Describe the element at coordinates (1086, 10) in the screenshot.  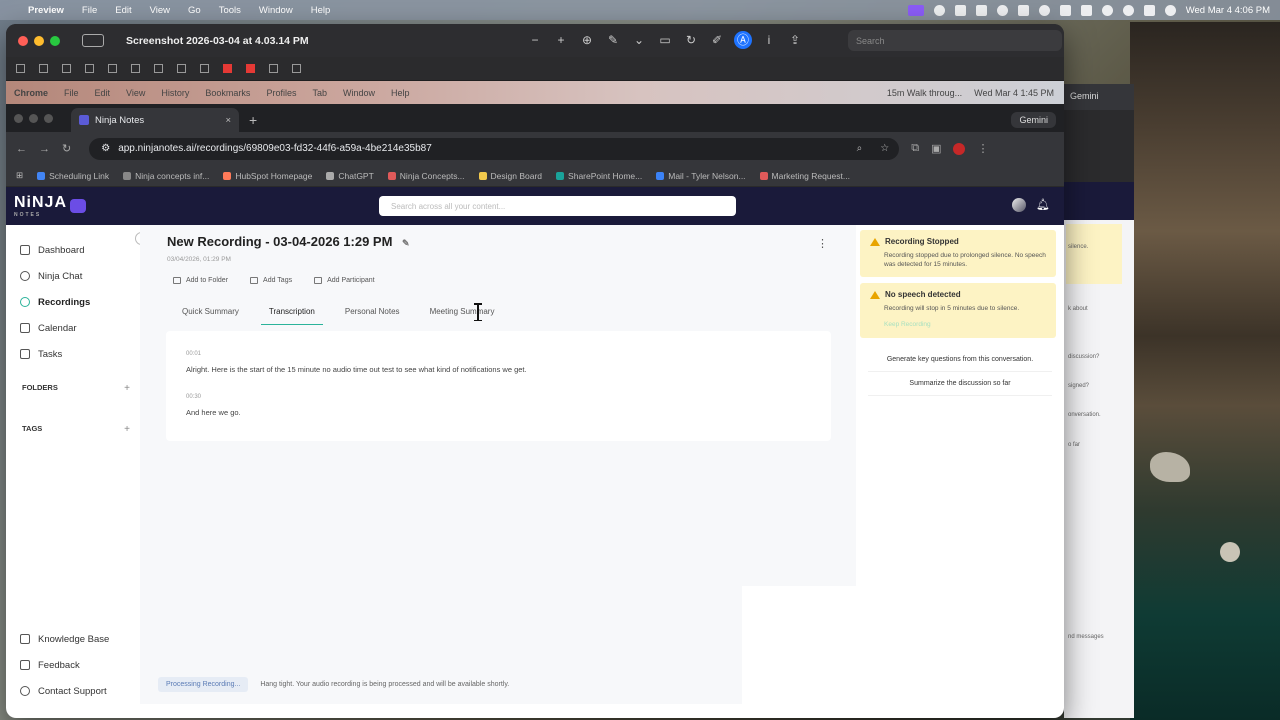
I see `battery-icon` at that location.